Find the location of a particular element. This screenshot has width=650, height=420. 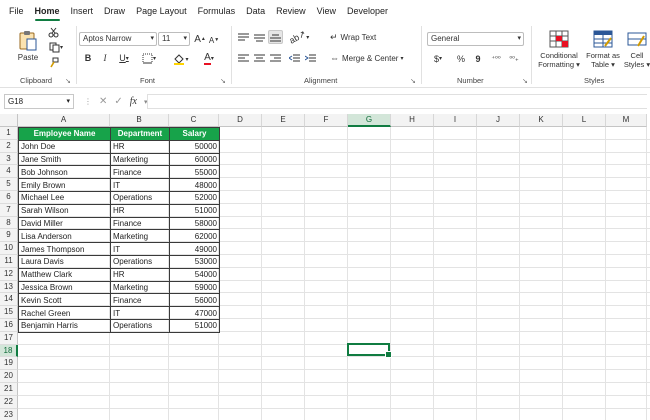

cell-styles-button: Cell Styles ▾ is located at coordinates (636, 49).